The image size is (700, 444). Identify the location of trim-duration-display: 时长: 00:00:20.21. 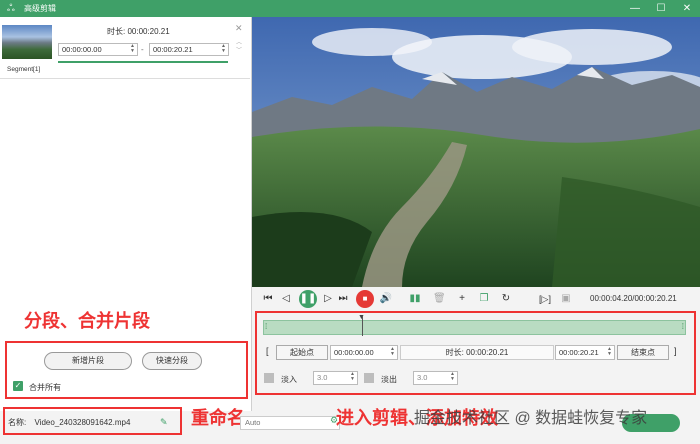
(477, 352).